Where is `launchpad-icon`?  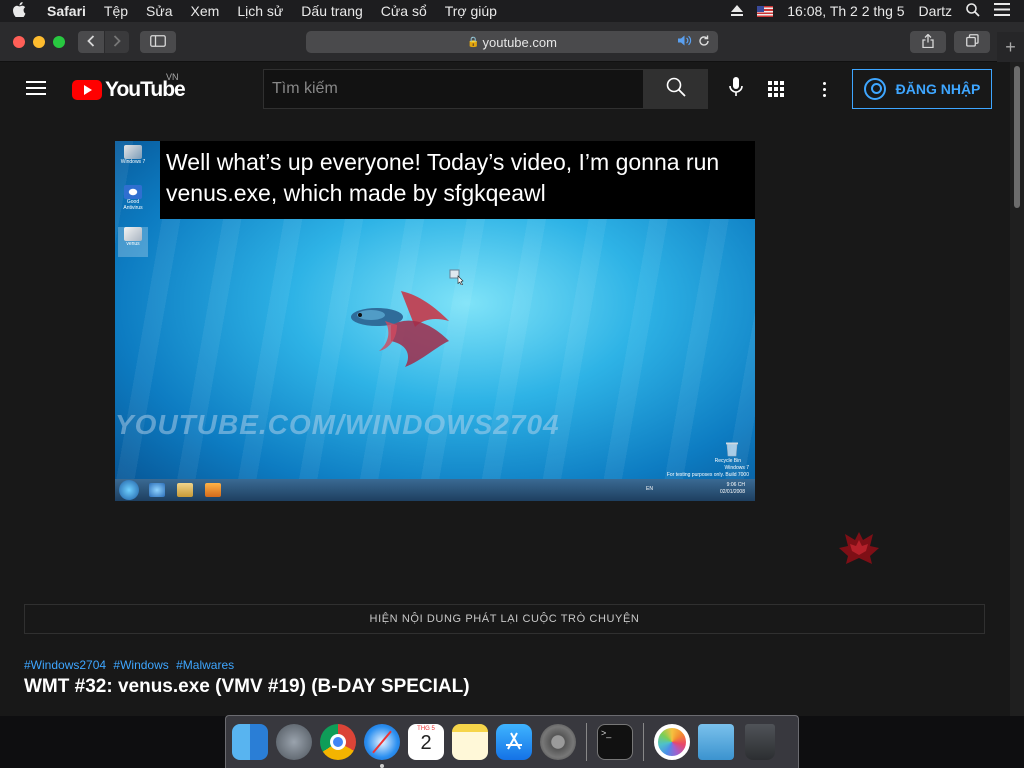 launchpad-icon is located at coordinates (294, 742).